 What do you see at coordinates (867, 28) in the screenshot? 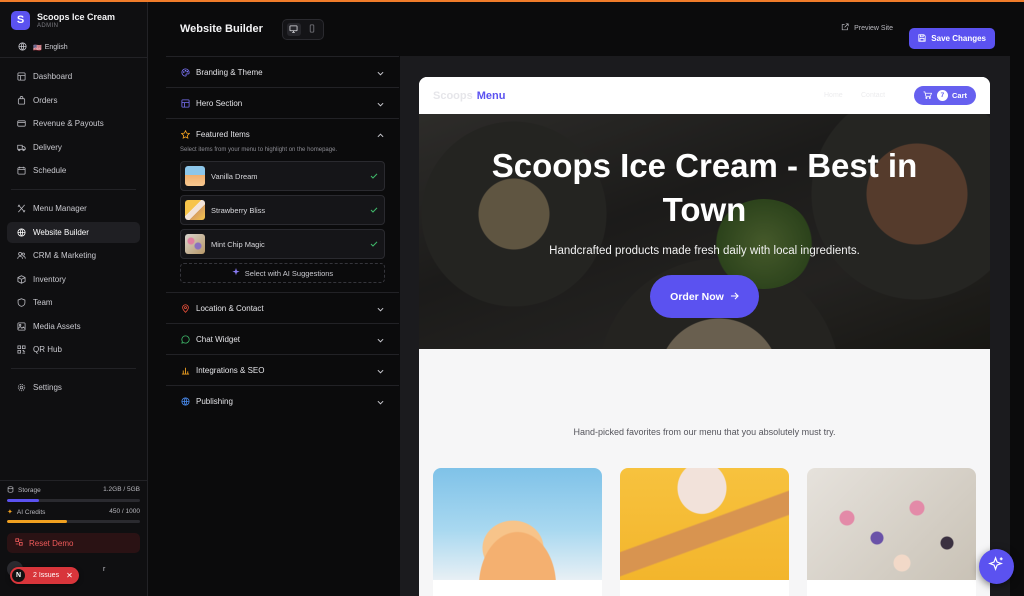
I see `preview-site-link: Preview Site` at bounding box center [867, 28].